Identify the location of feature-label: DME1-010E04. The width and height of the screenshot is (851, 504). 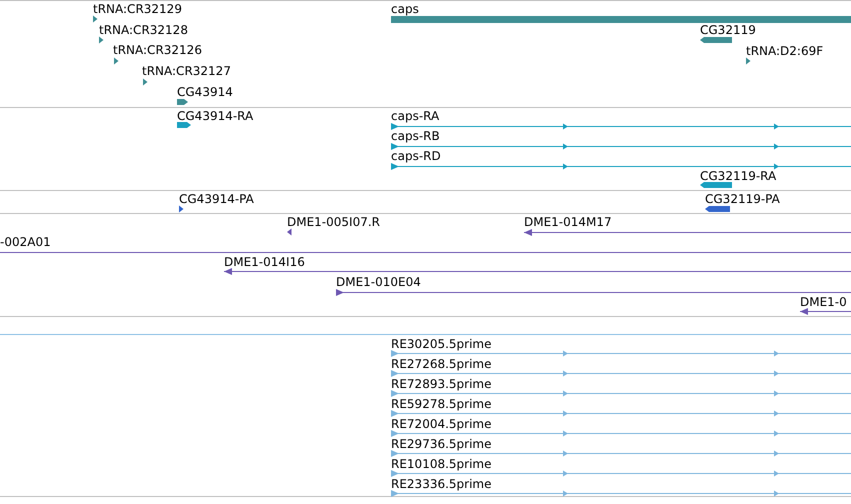
(378, 282).